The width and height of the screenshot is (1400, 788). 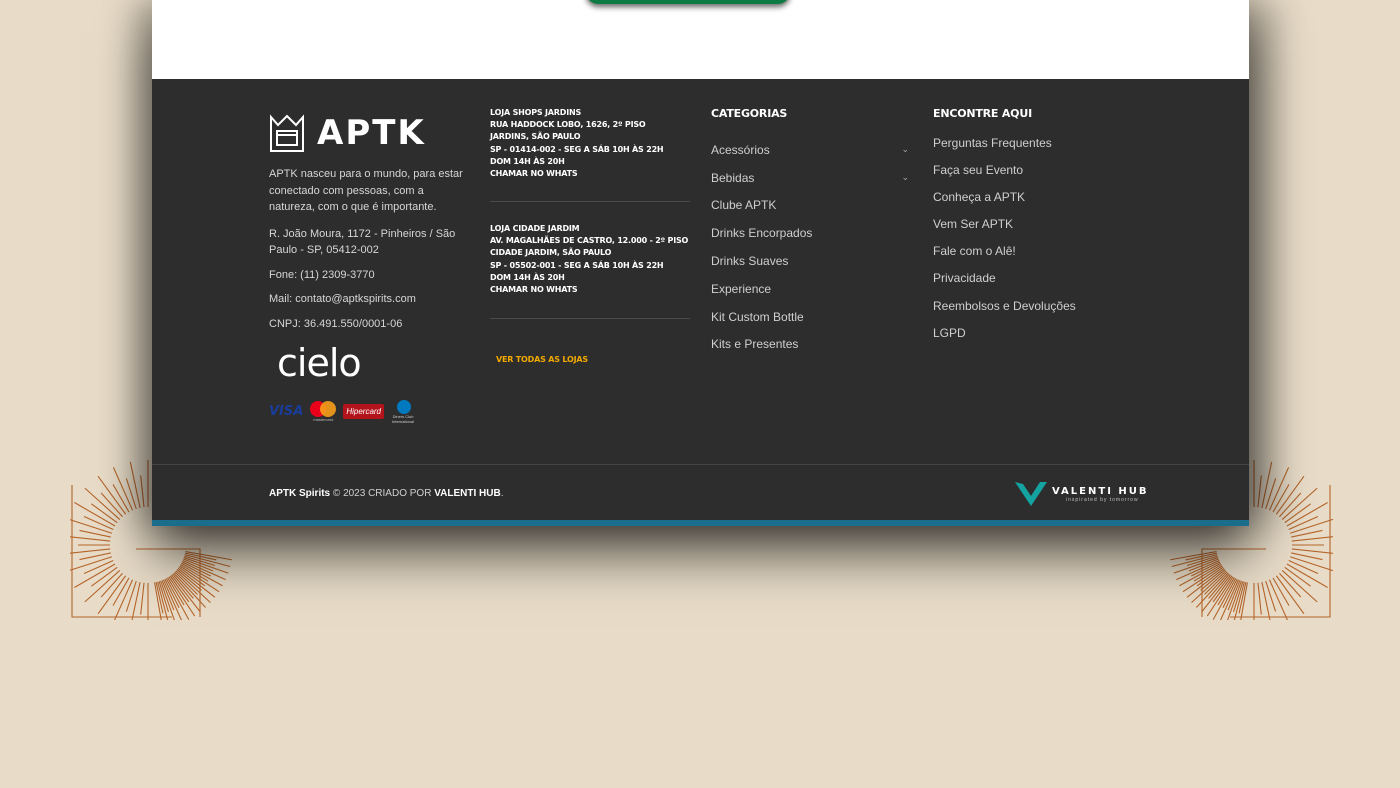 I want to click on copyright-icon: ©, so click(x=336, y=493).